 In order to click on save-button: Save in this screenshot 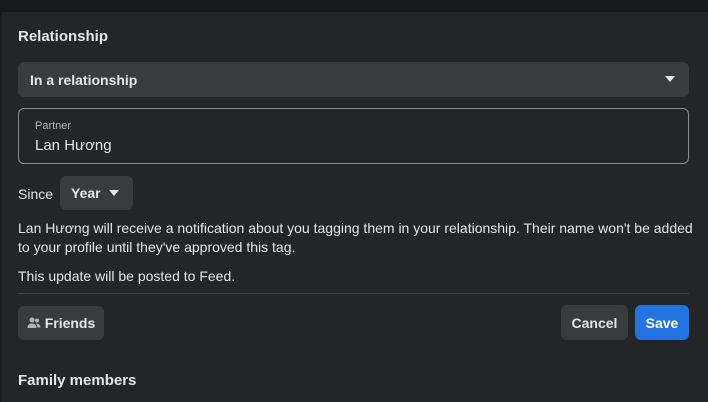, I will do `click(662, 322)`.